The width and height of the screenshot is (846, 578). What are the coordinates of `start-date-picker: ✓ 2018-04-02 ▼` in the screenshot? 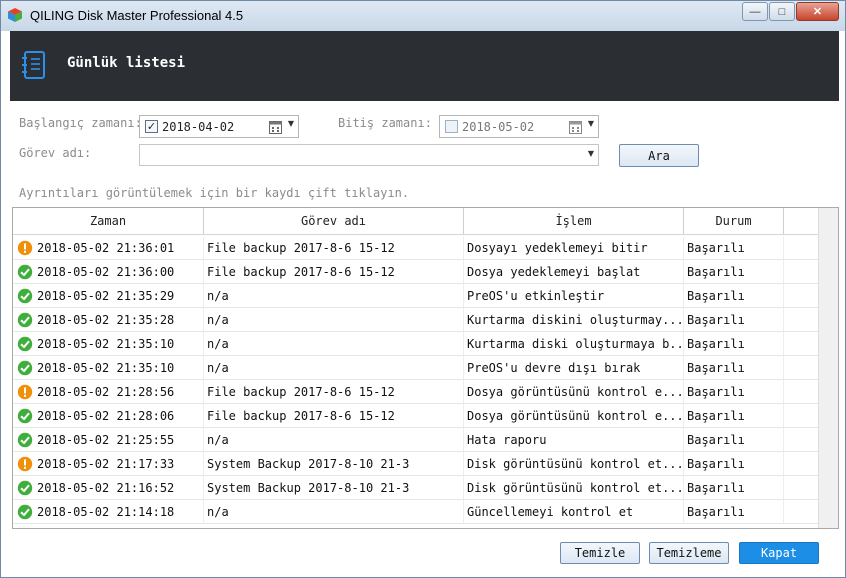 It's located at (219, 126).